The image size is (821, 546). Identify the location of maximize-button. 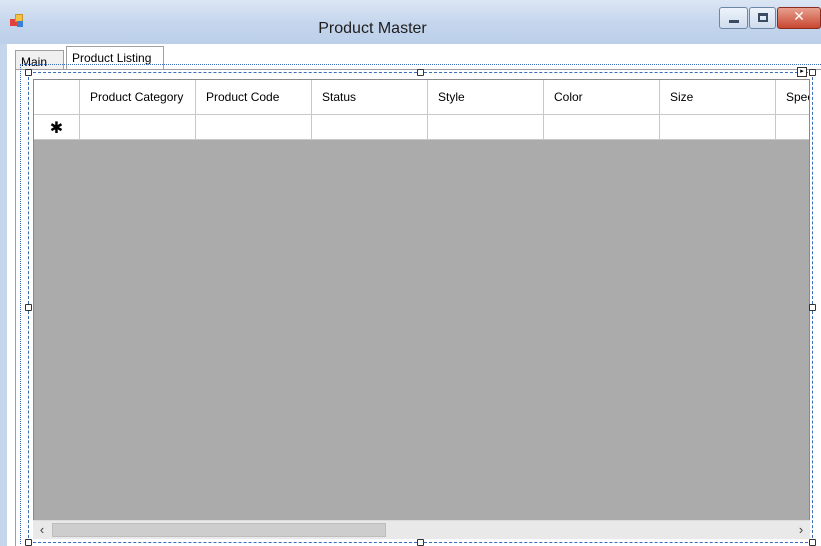
(762, 18).